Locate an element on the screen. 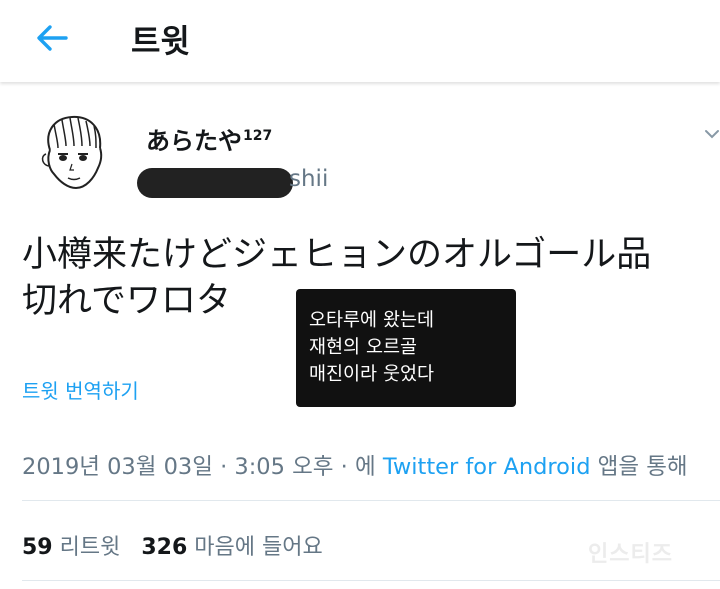 The width and height of the screenshot is (720, 589). translate-tweet-link: 트윗 번역하기 is located at coordinates (80, 389).